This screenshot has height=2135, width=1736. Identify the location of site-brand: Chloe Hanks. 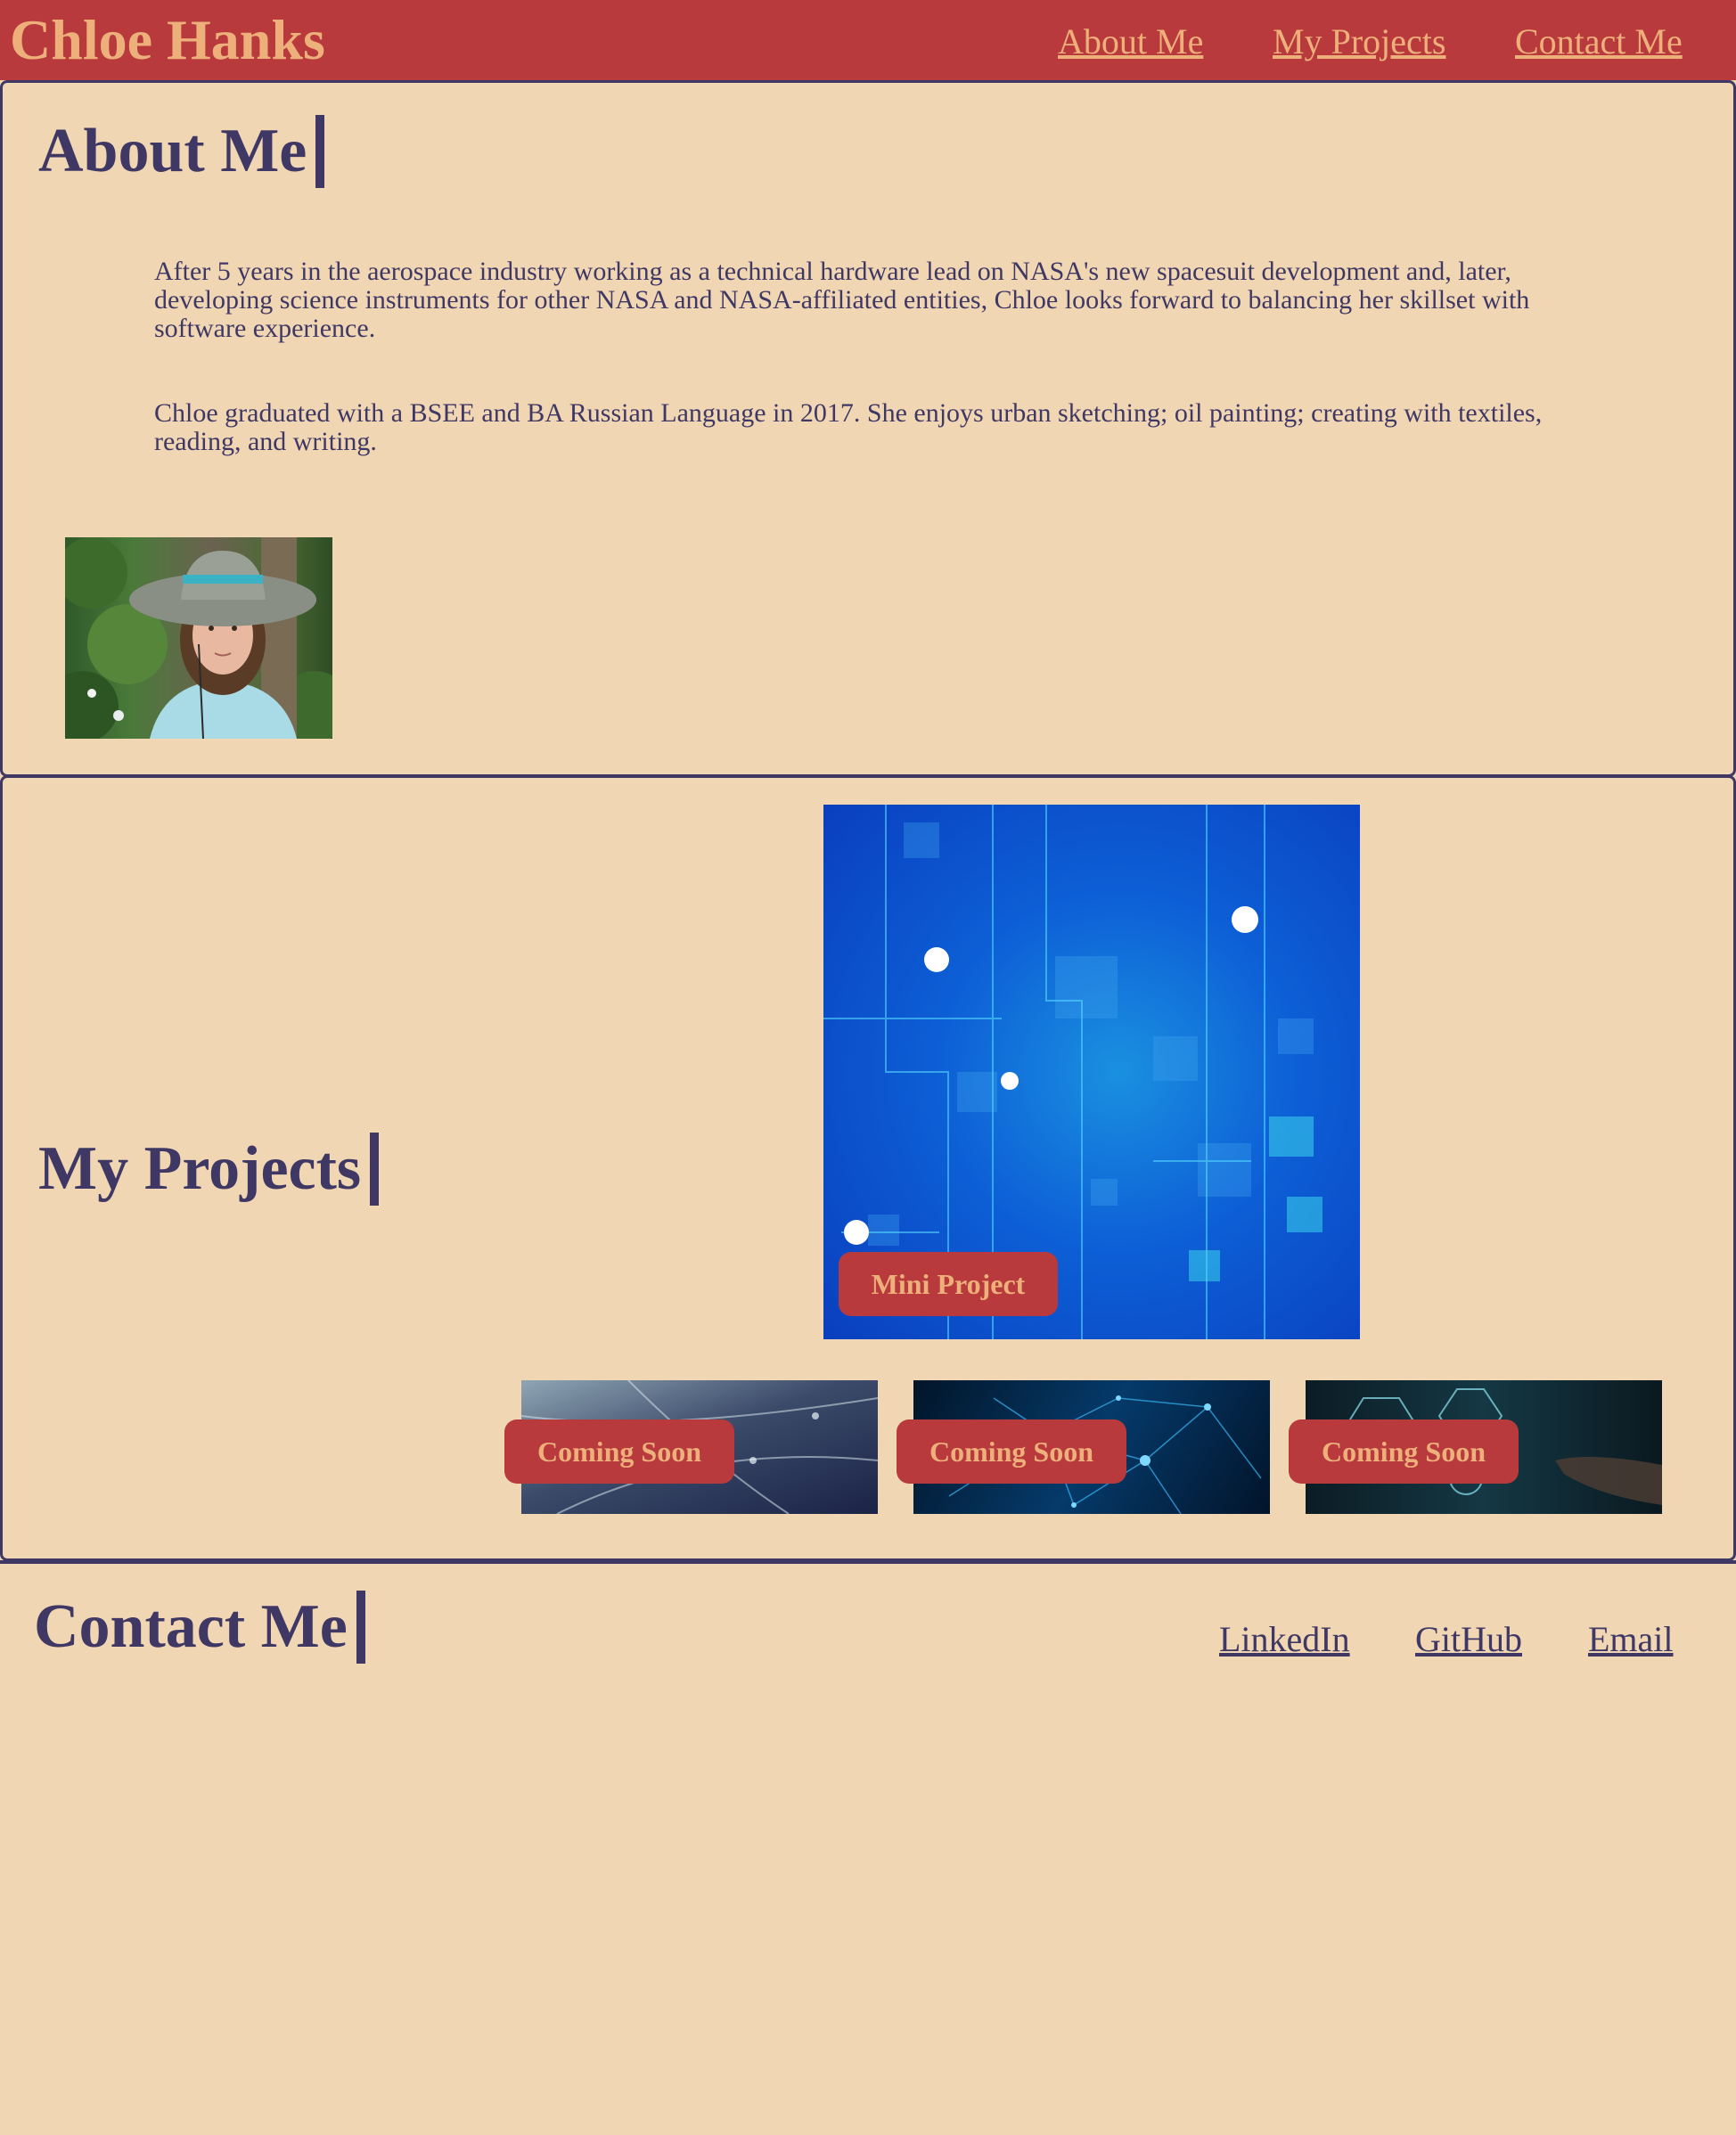
(167, 39).